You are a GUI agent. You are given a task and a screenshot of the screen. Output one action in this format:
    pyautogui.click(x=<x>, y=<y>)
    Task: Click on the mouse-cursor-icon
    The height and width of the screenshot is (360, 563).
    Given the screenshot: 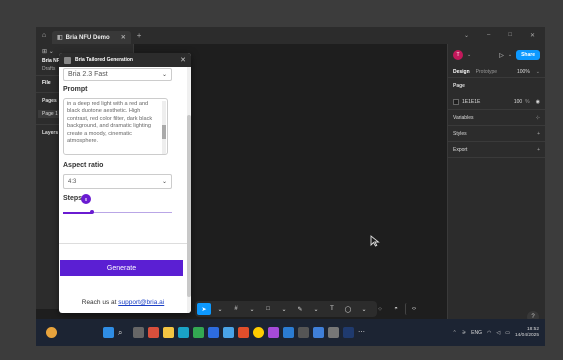 What is the action you would take?
    pyautogui.click(x=375, y=241)
    